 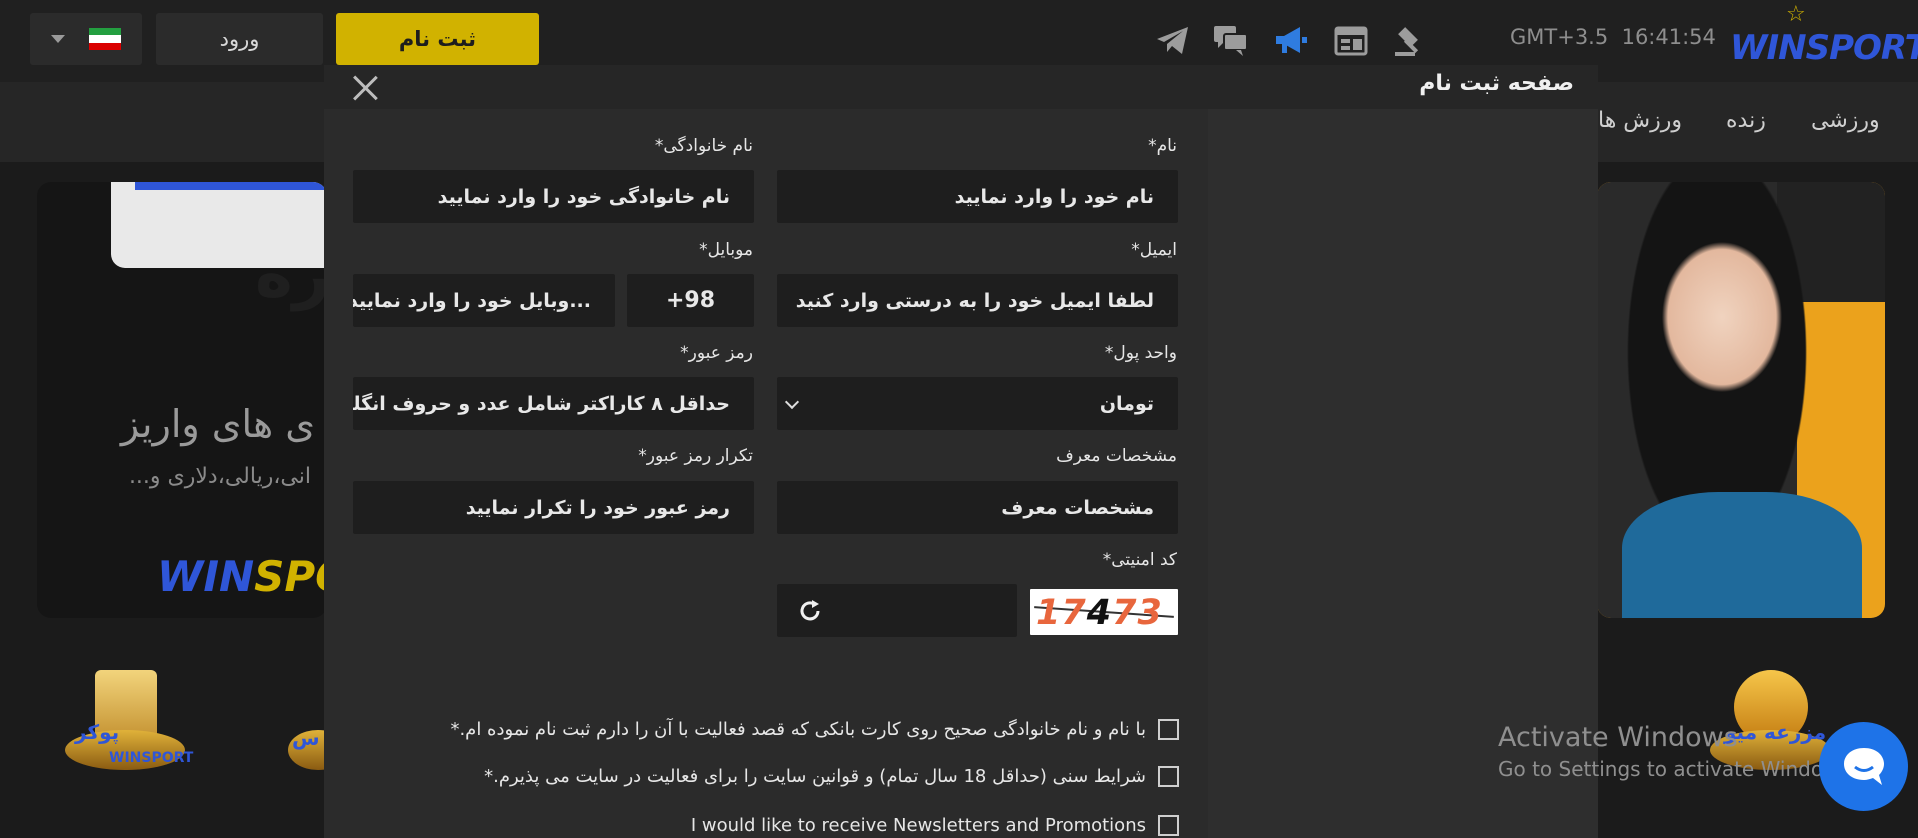 I want to click on captcha-image: 17473, so click(x=1104, y=612).